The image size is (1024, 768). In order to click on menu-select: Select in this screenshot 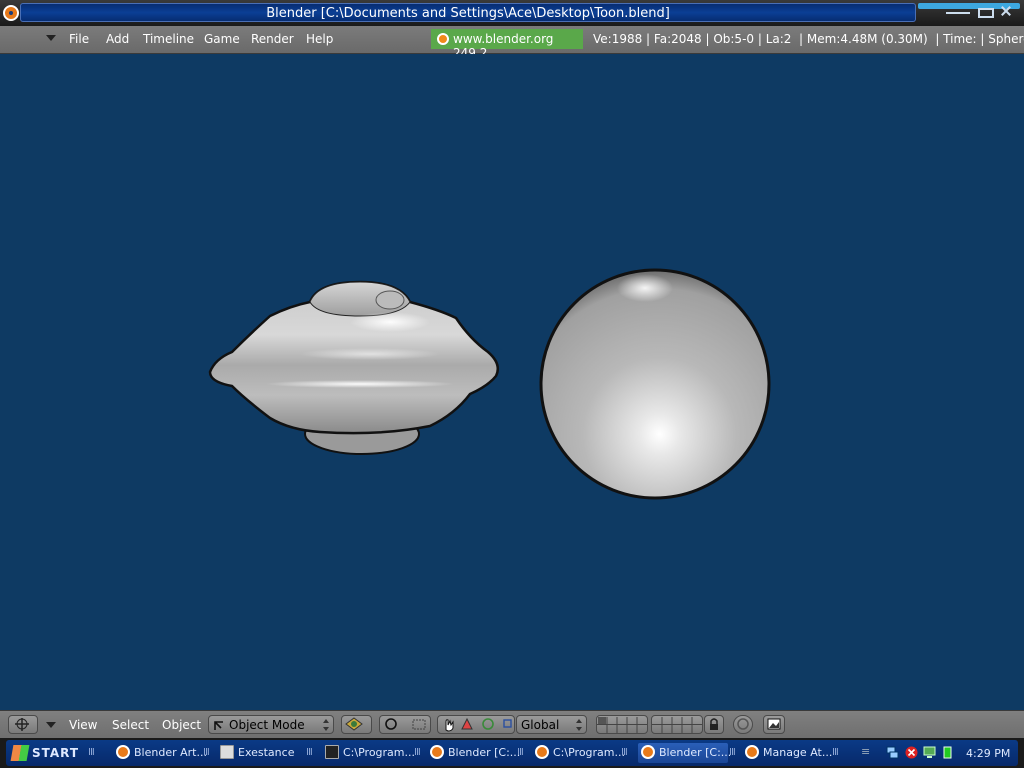, I will do `click(130, 725)`.